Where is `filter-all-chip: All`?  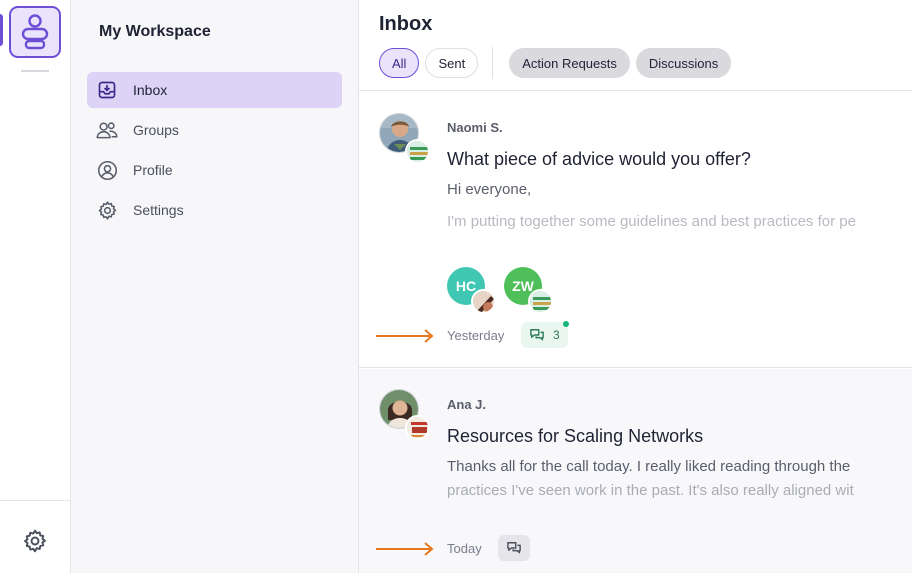 filter-all-chip: All is located at coordinates (399, 63).